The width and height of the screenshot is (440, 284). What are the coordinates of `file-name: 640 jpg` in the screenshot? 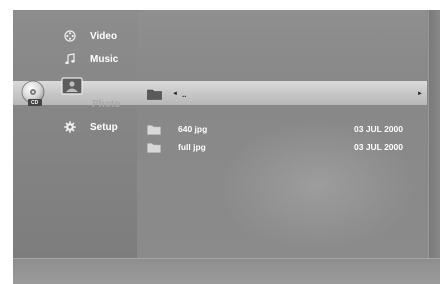 It's located at (193, 129).